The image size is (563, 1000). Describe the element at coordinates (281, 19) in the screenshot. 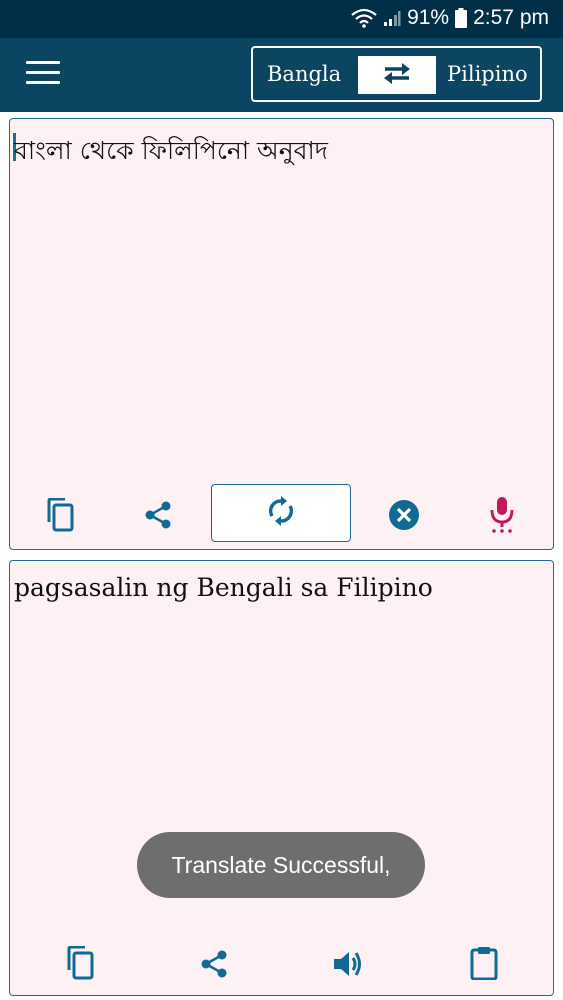

I see `status-bar: 91% 2:57 pm` at that location.